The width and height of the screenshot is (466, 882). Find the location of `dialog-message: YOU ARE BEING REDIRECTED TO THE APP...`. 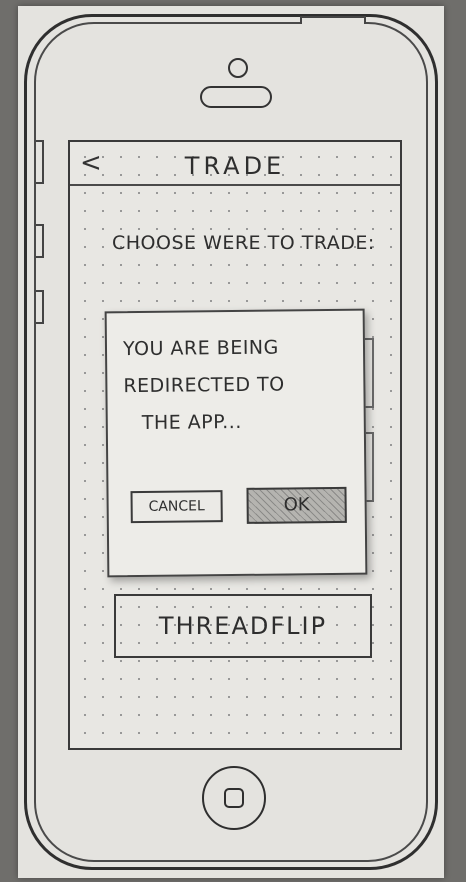

dialog-message: YOU ARE BEING REDIRECTED TO THE APP... is located at coordinates (233, 385).